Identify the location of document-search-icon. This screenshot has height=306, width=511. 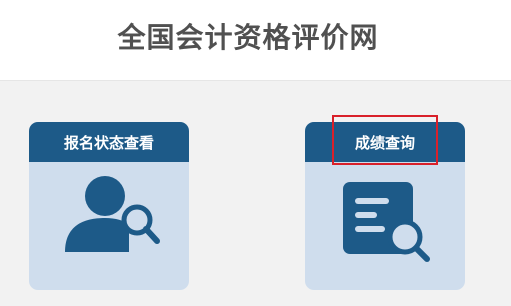
(385, 226).